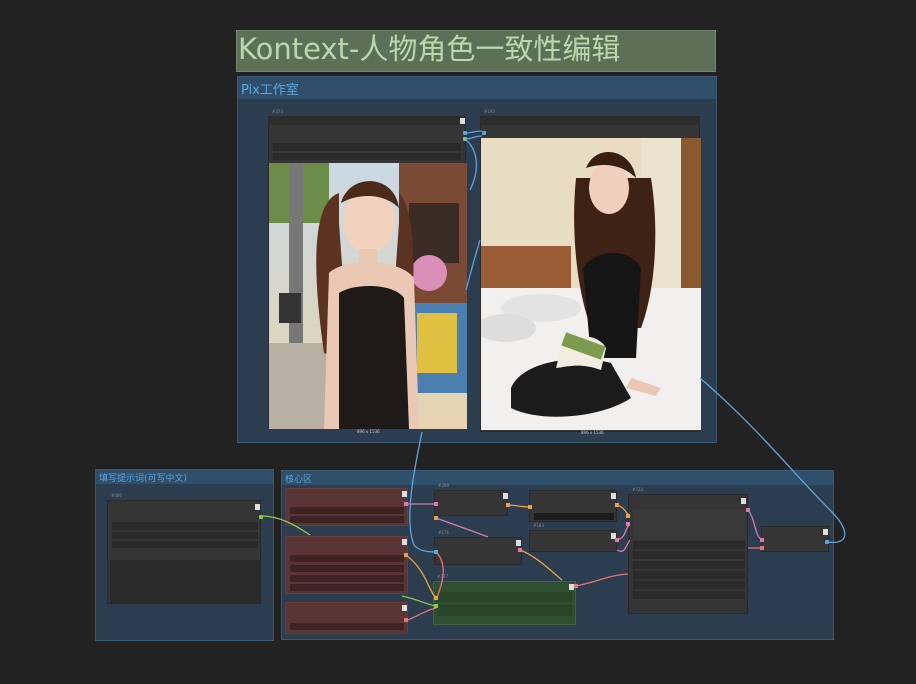  Describe the element at coordinates (477, 88) in the screenshot. I see `group-studio-header: Pix工作室` at that location.